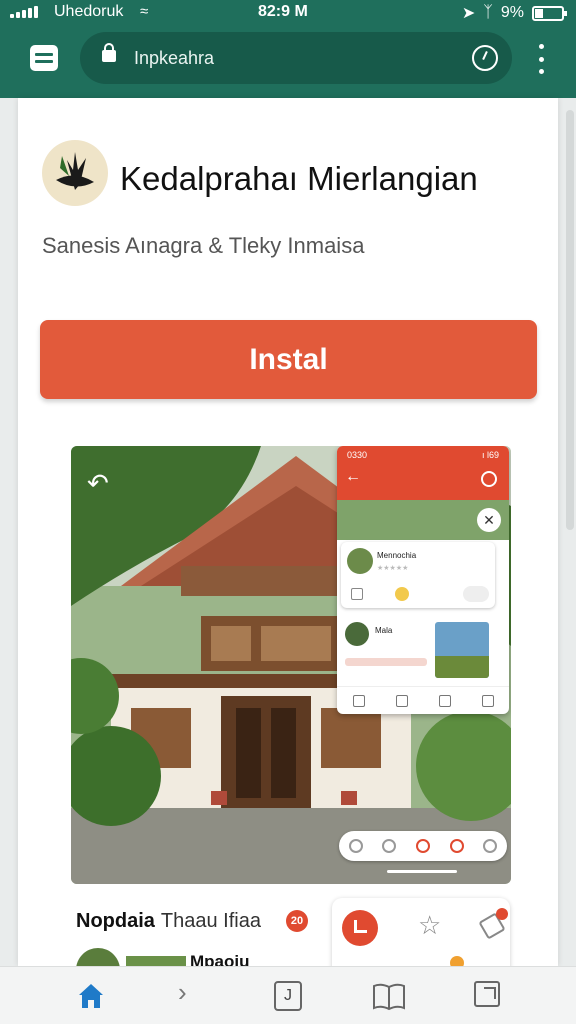 This screenshot has height=1024, width=576. Describe the element at coordinates (98, 483) in the screenshot. I see `back-arrow-icon: ↶` at that location.